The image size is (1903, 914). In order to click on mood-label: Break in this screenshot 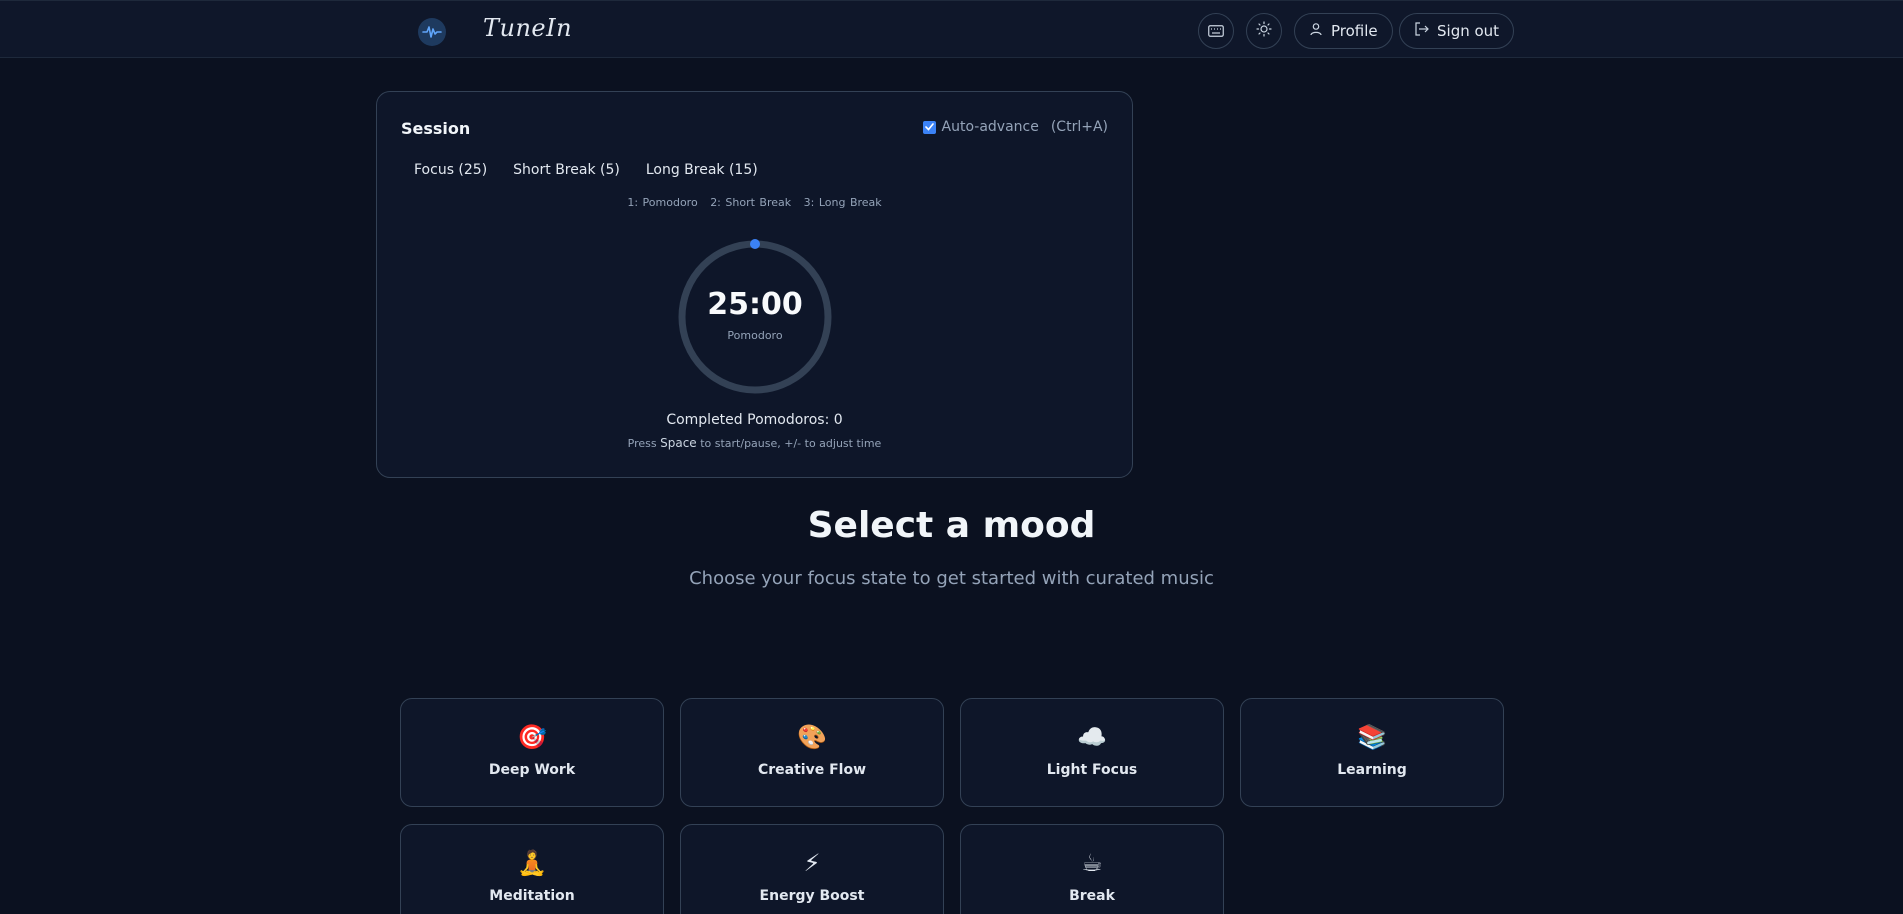, I will do `click(1092, 896)`.